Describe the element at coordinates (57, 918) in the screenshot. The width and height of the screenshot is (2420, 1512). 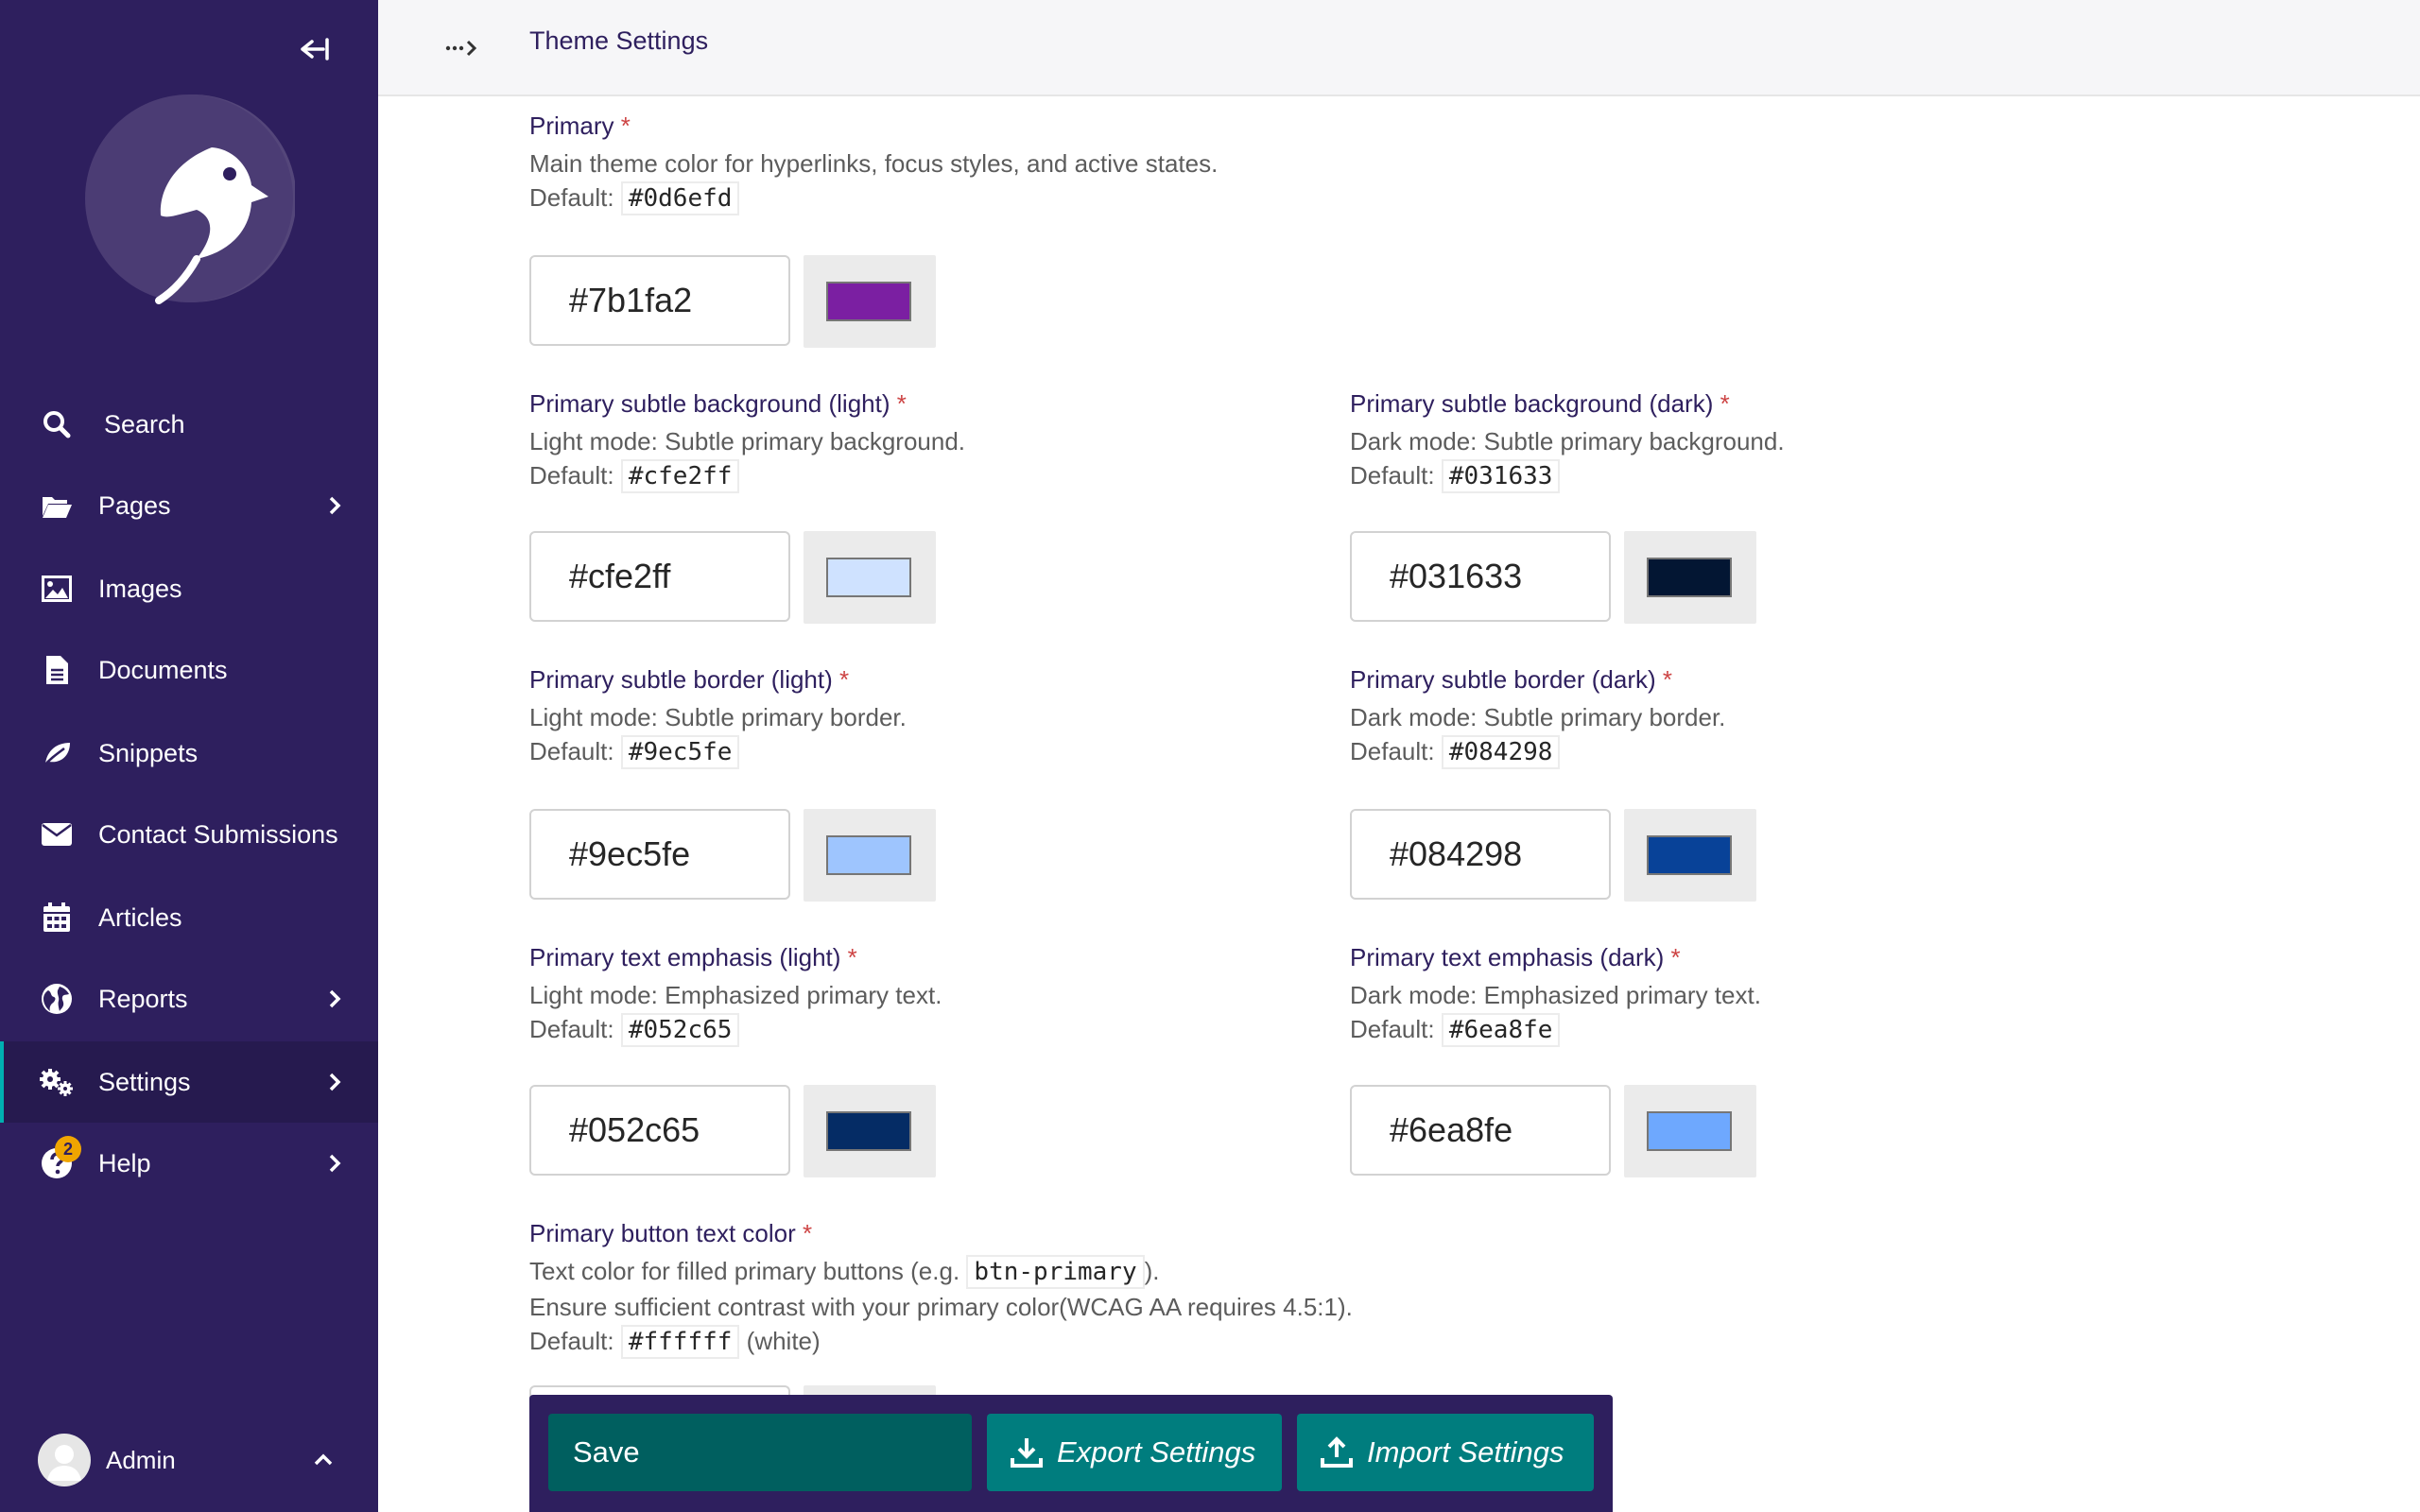
I see `calendar-icon` at that location.